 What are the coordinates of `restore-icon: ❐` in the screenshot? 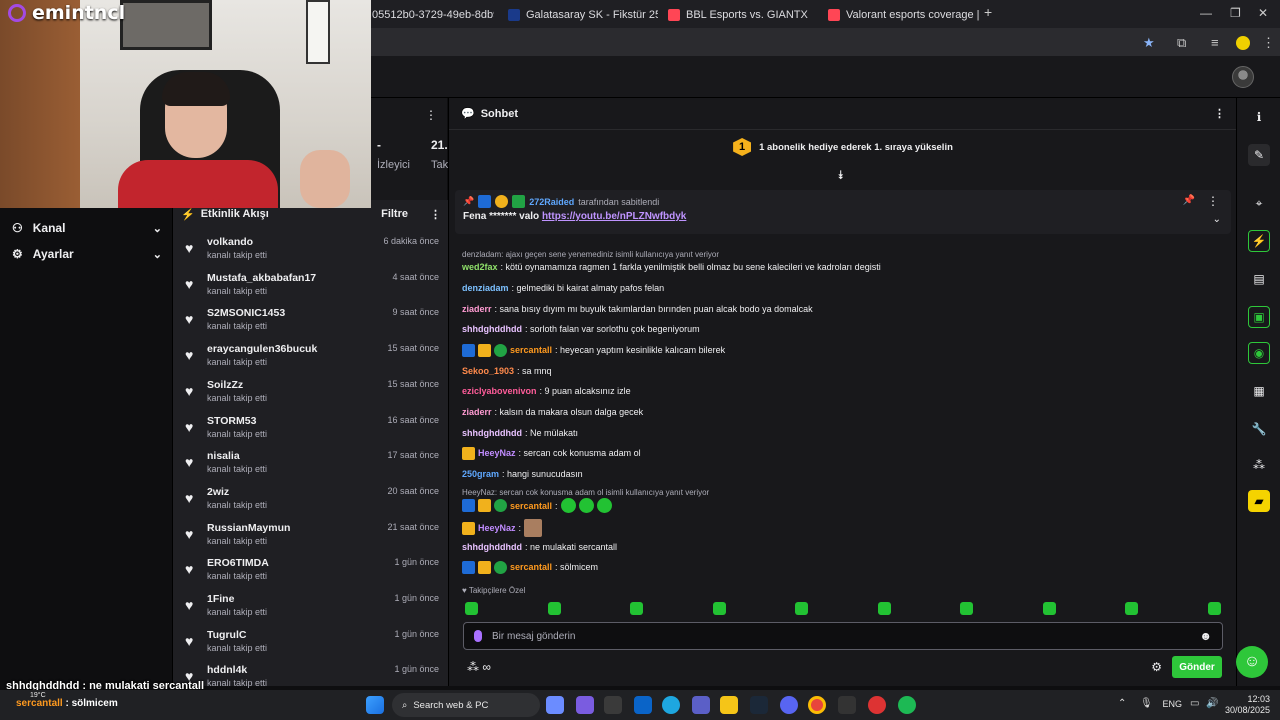 It's located at (1235, 13).